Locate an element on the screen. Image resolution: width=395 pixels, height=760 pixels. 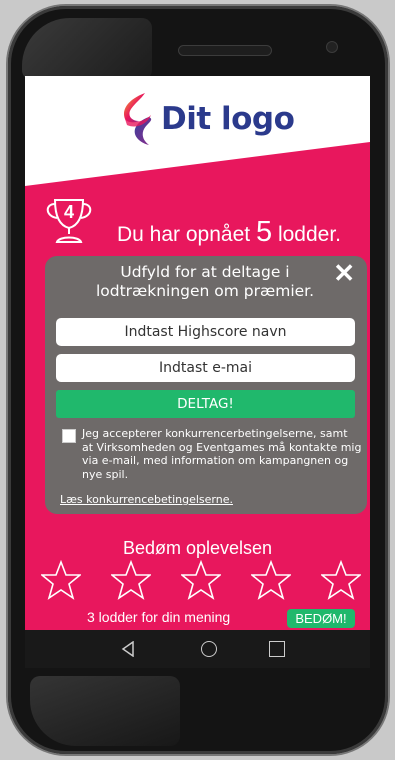
terms-link: Læs konkurrencebetingelserne. is located at coordinates (146, 499).